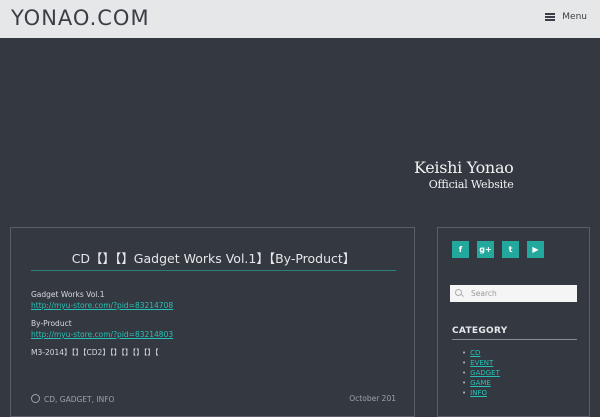 The width and height of the screenshot is (600, 417). I want to click on post-item-link: http://myu-store.com/?pid=83214708, so click(102, 305).